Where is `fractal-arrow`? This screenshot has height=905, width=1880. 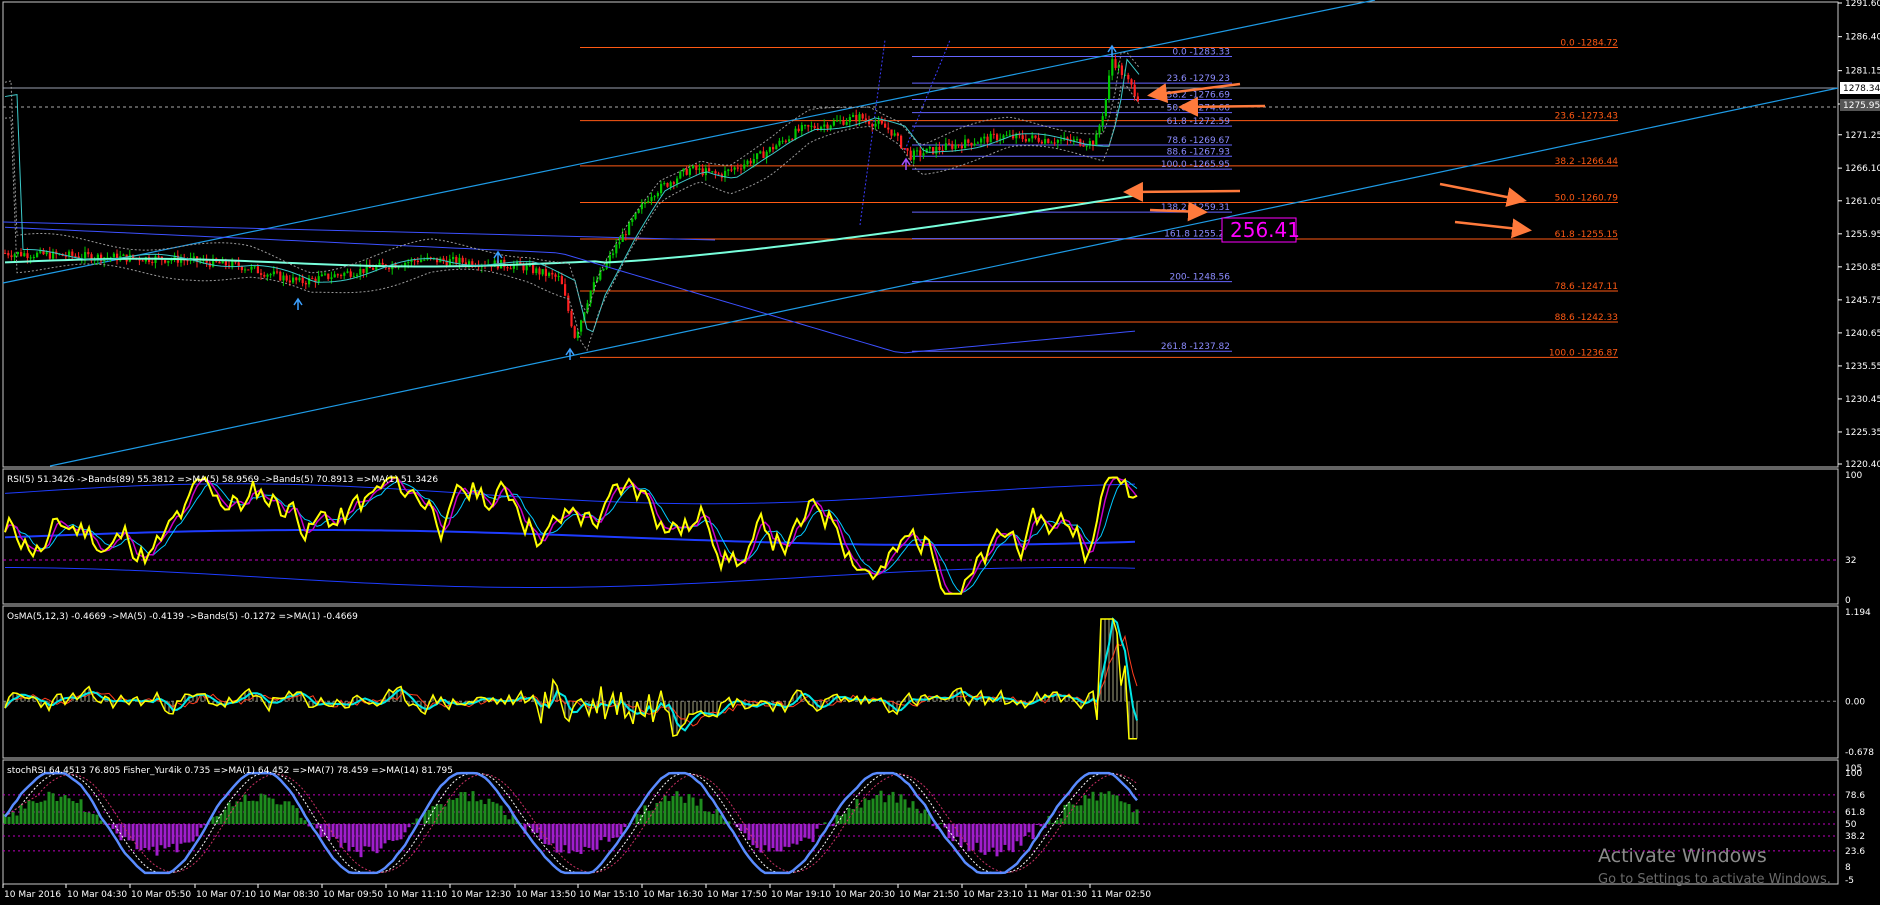 fractal-arrow is located at coordinates (298, 303).